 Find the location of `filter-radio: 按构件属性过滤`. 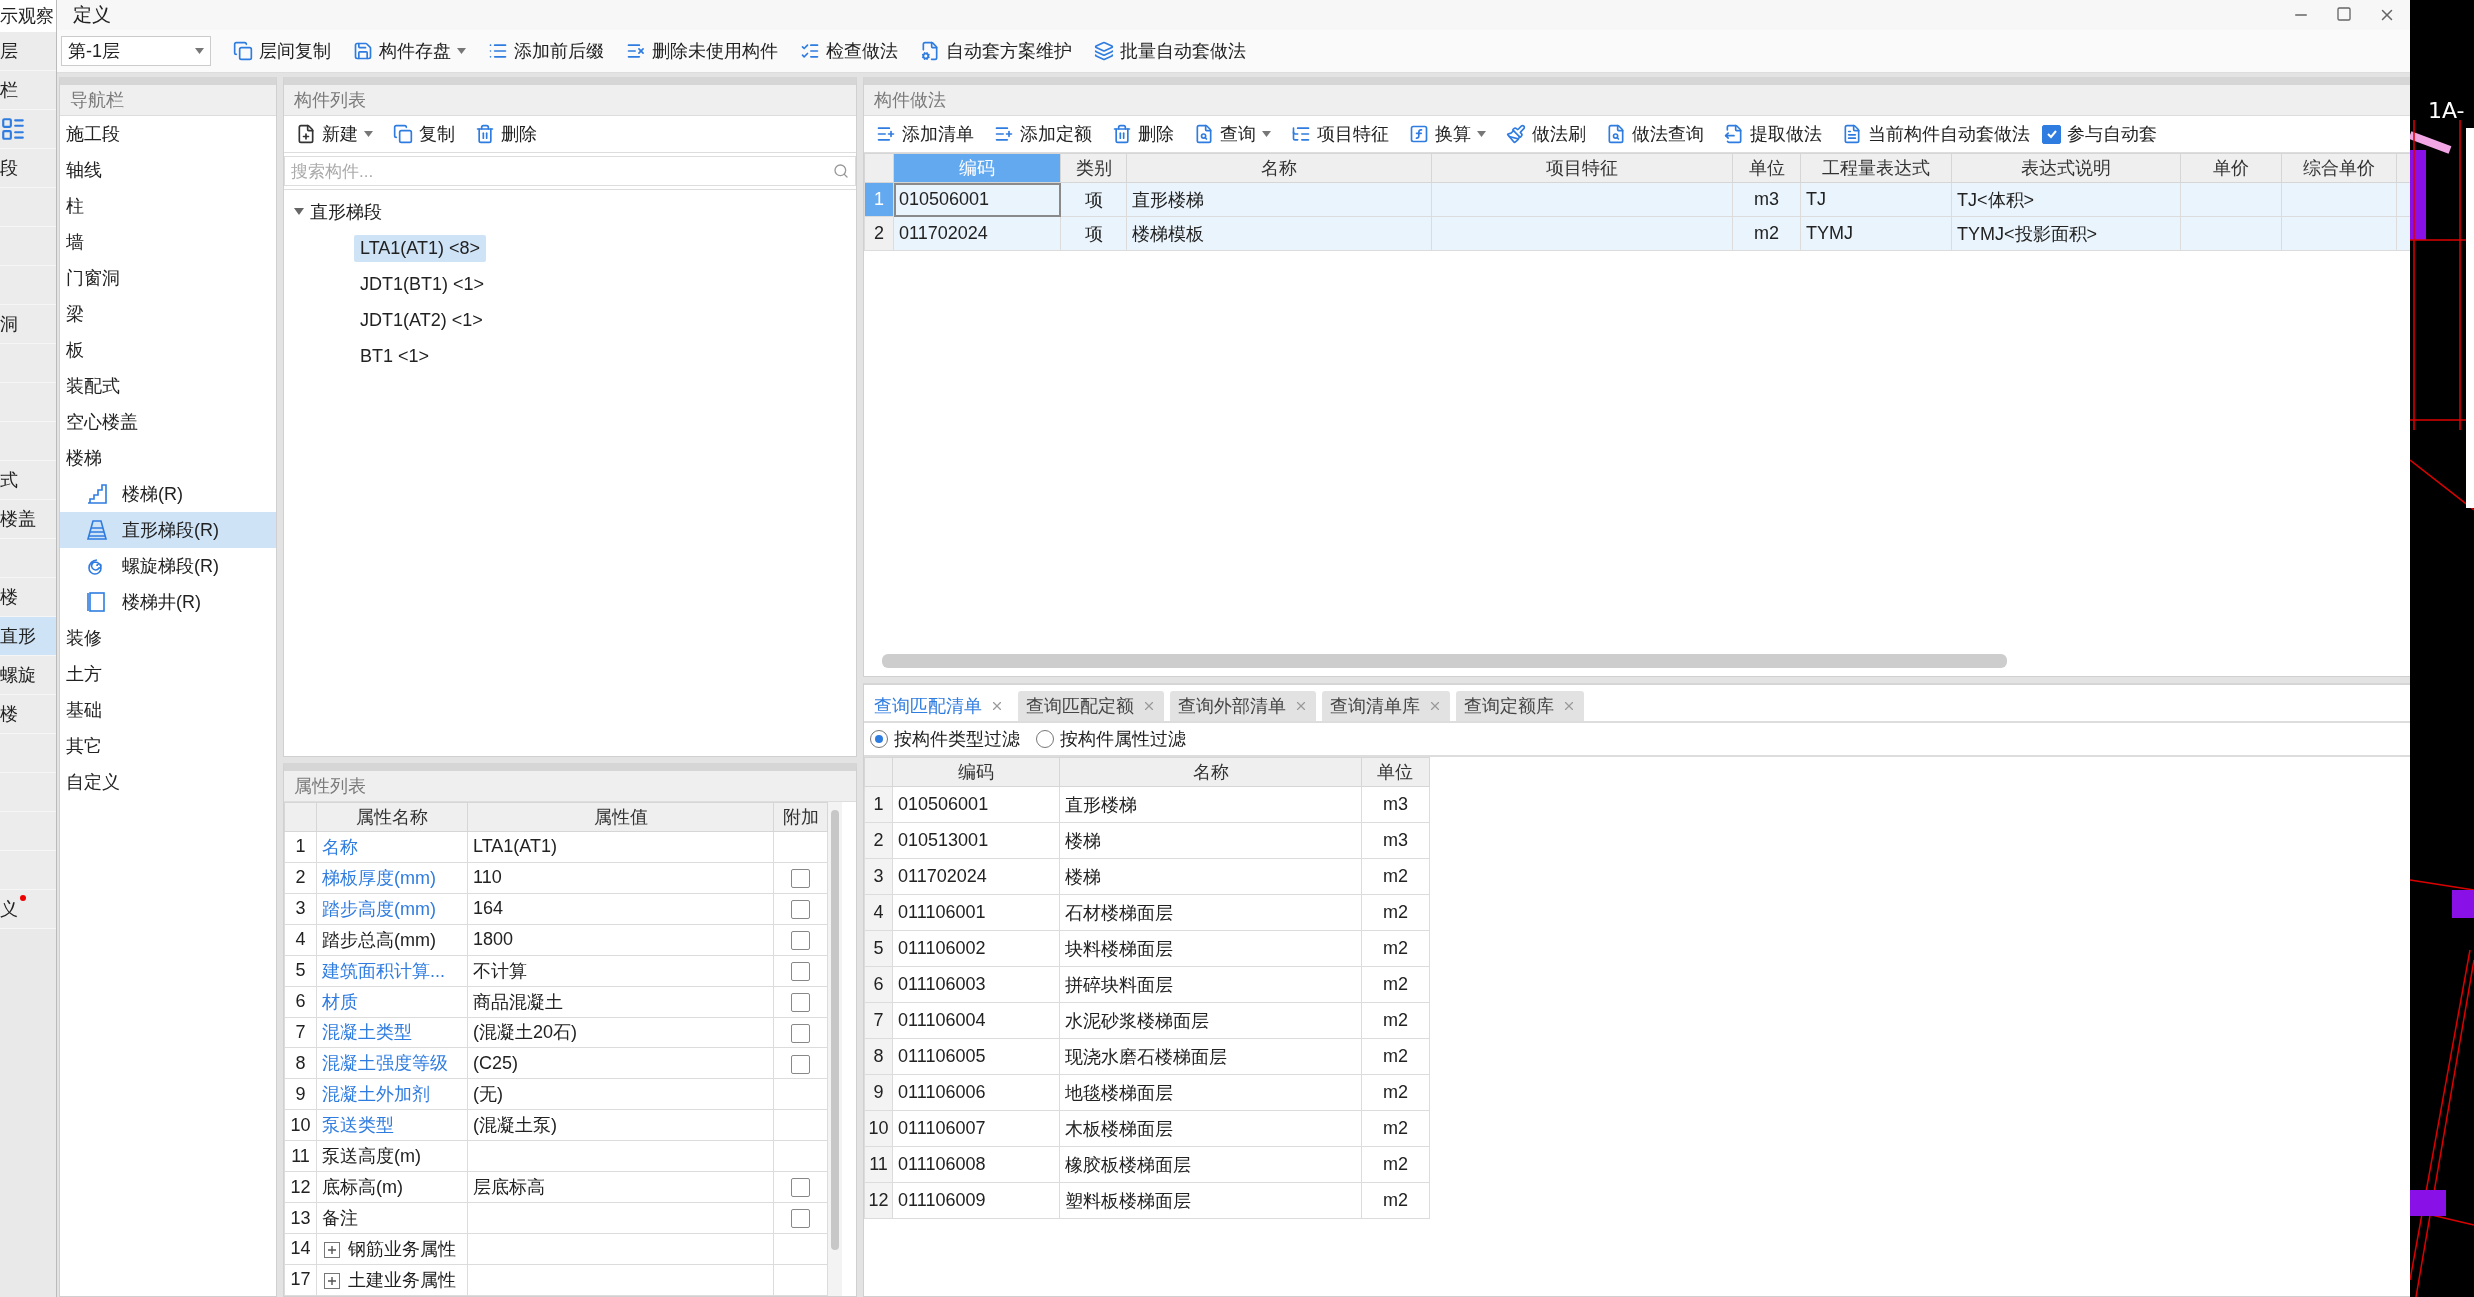

filter-radio: 按构件属性过滤 is located at coordinates (1111, 739).